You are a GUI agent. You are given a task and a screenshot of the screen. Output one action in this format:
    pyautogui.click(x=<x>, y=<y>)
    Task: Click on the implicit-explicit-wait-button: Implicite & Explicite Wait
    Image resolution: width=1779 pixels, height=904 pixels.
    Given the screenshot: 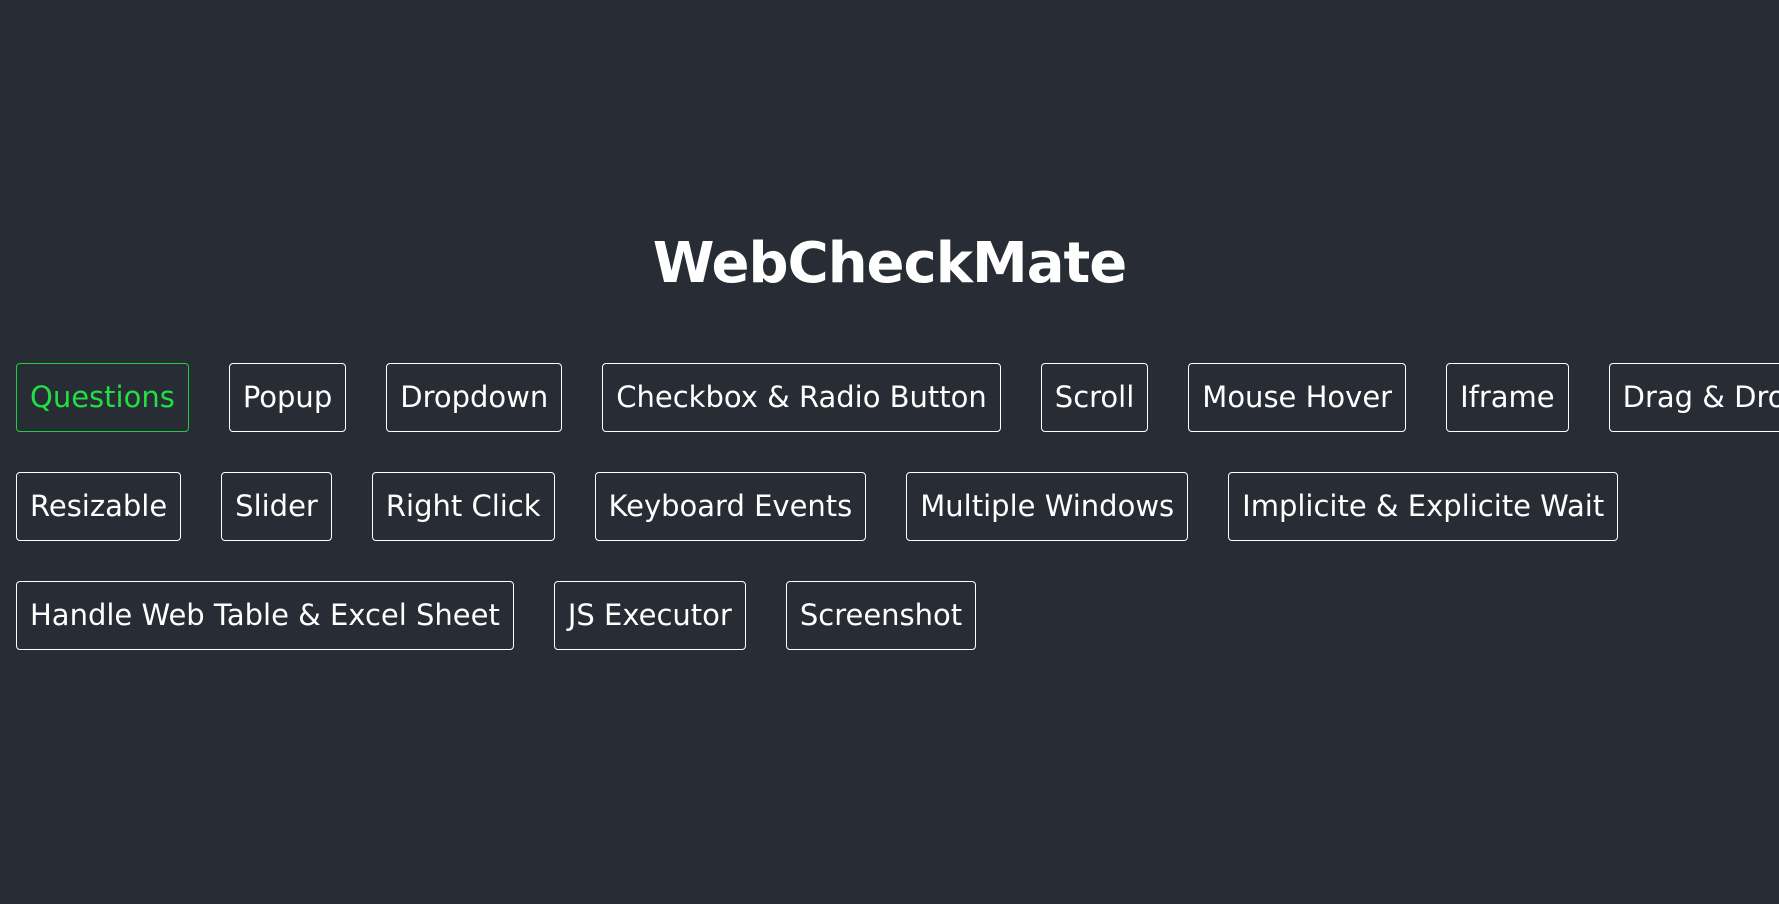 What is the action you would take?
    pyautogui.click(x=1423, y=506)
    